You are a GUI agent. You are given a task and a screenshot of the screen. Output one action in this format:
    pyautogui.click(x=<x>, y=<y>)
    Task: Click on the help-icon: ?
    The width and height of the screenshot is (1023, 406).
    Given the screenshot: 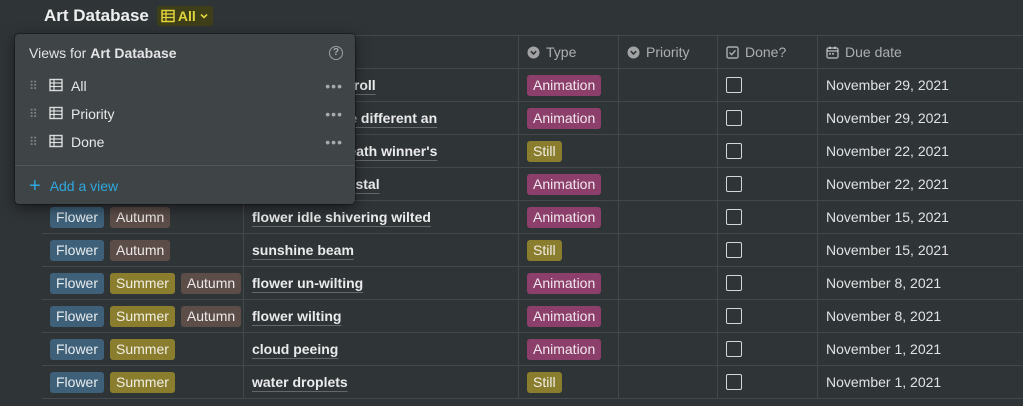 What is the action you would take?
    pyautogui.click(x=336, y=53)
    